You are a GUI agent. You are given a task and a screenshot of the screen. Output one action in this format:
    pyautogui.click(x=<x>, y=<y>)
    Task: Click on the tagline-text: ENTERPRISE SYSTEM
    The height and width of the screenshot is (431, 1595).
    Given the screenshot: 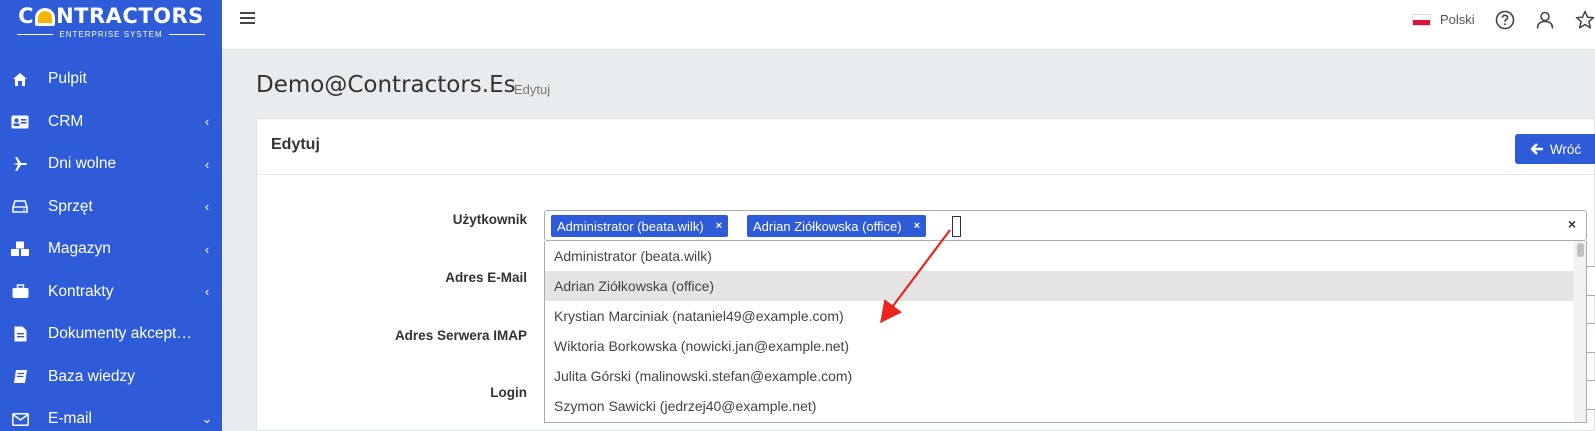 What is the action you would take?
    pyautogui.click(x=111, y=34)
    